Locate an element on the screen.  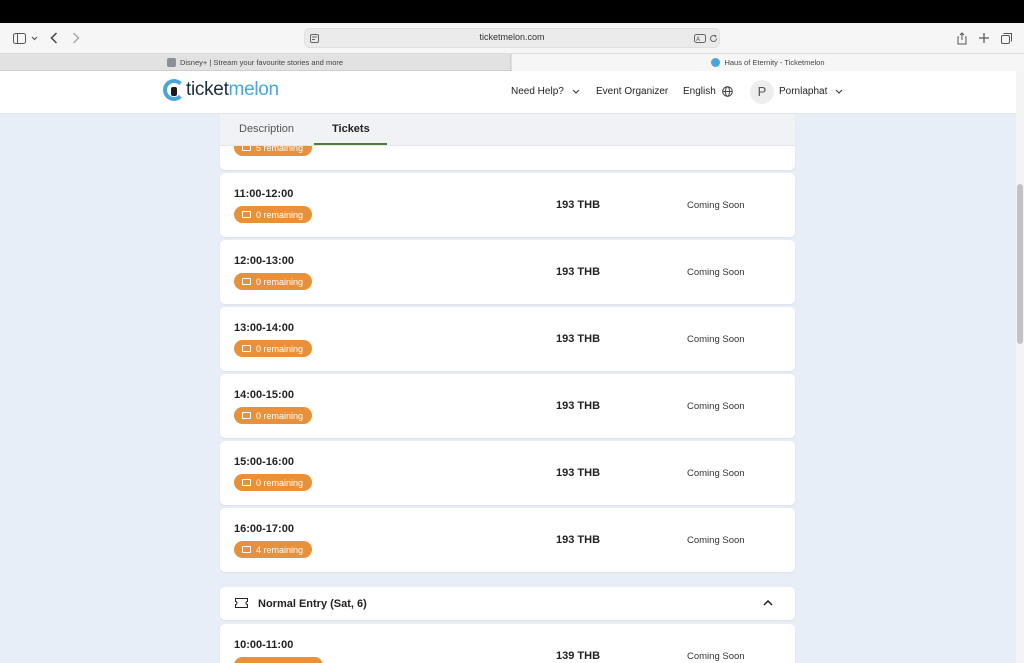
event-tabs: Description Tickets is located at coordinates (507, 130).